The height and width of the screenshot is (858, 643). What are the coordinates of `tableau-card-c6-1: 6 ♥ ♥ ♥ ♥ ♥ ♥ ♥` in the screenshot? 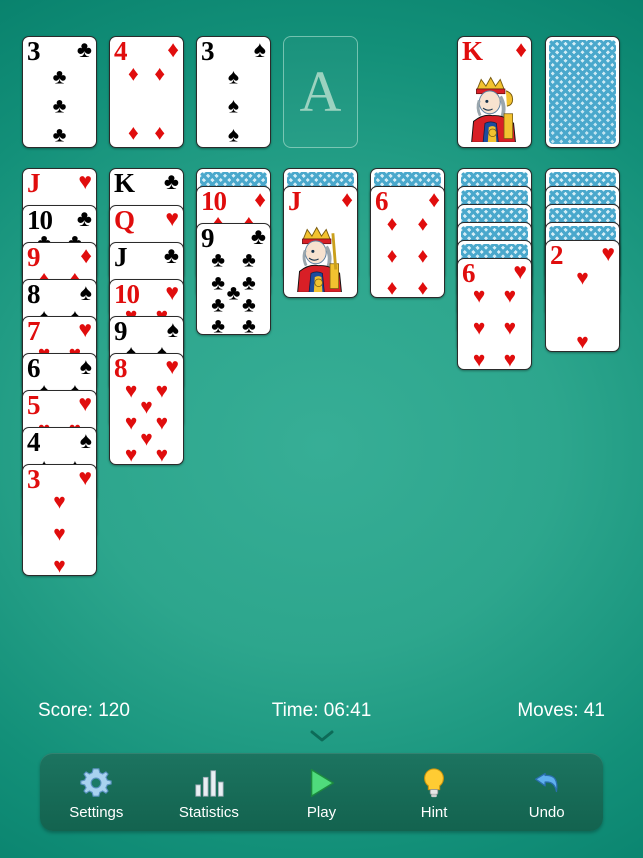 It's located at (494, 314).